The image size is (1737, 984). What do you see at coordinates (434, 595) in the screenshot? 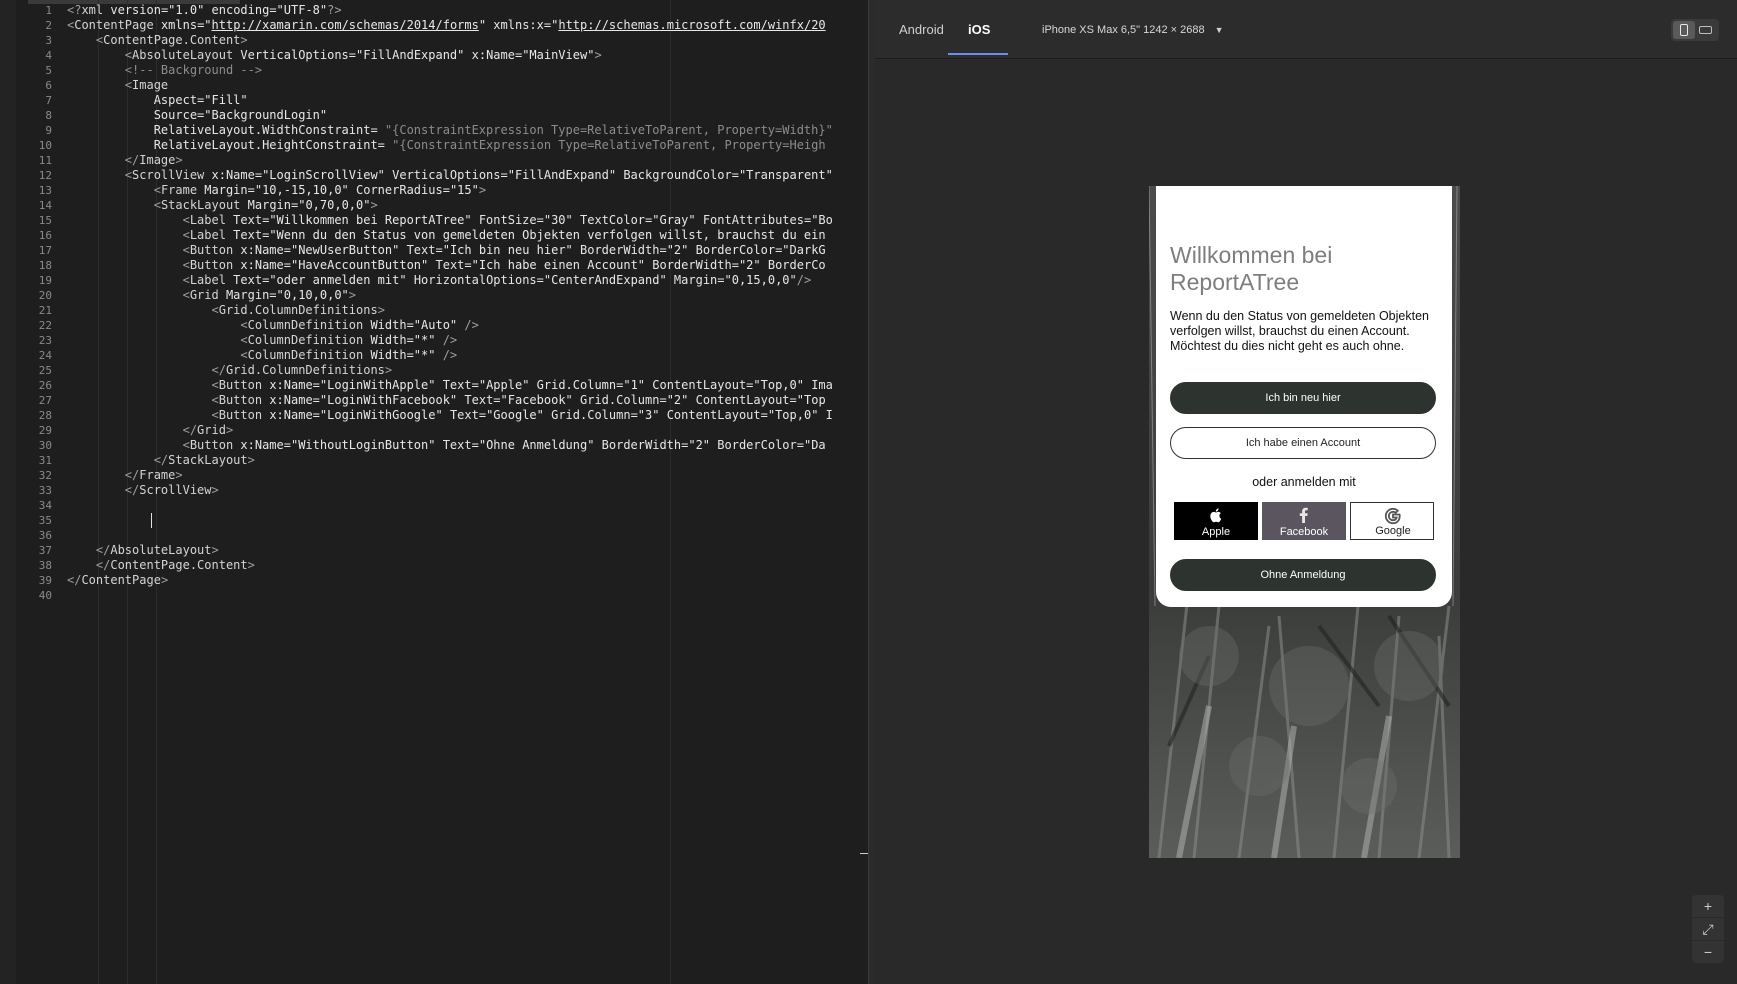
I see `code-line: 40` at bounding box center [434, 595].